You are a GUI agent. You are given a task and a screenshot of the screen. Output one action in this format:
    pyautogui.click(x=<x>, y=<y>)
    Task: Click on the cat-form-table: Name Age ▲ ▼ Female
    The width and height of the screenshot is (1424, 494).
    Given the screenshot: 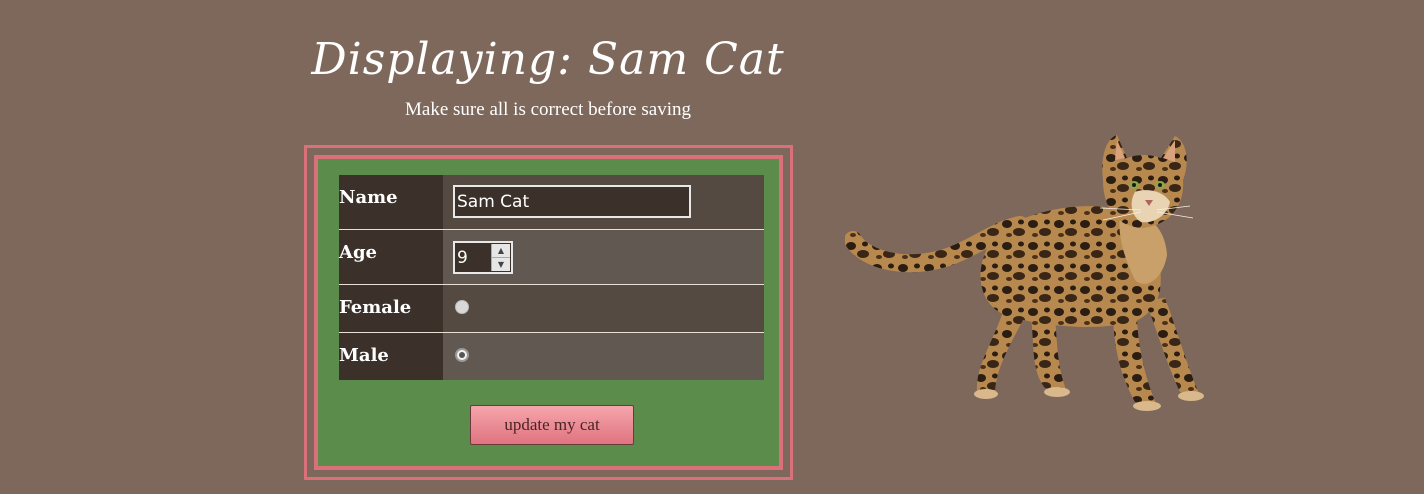 What is the action you would take?
    pyautogui.click(x=551, y=277)
    